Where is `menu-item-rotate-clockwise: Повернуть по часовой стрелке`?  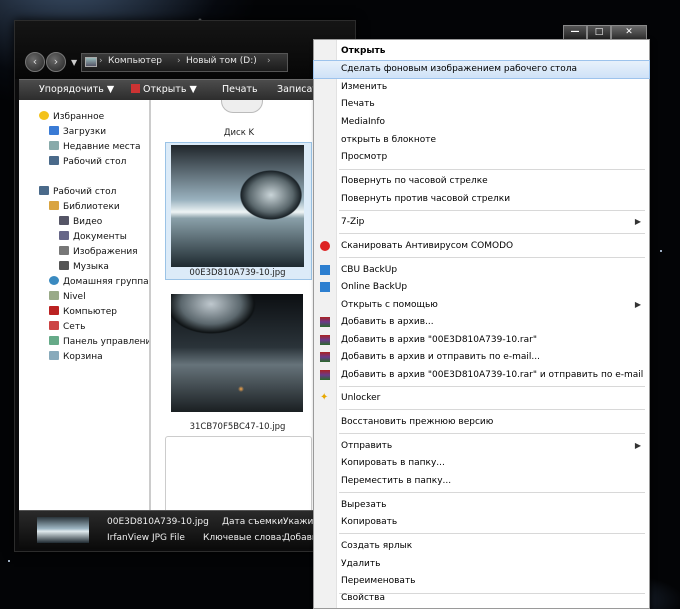 menu-item-rotate-clockwise: Повернуть по часовой стрелке is located at coordinates (481, 181).